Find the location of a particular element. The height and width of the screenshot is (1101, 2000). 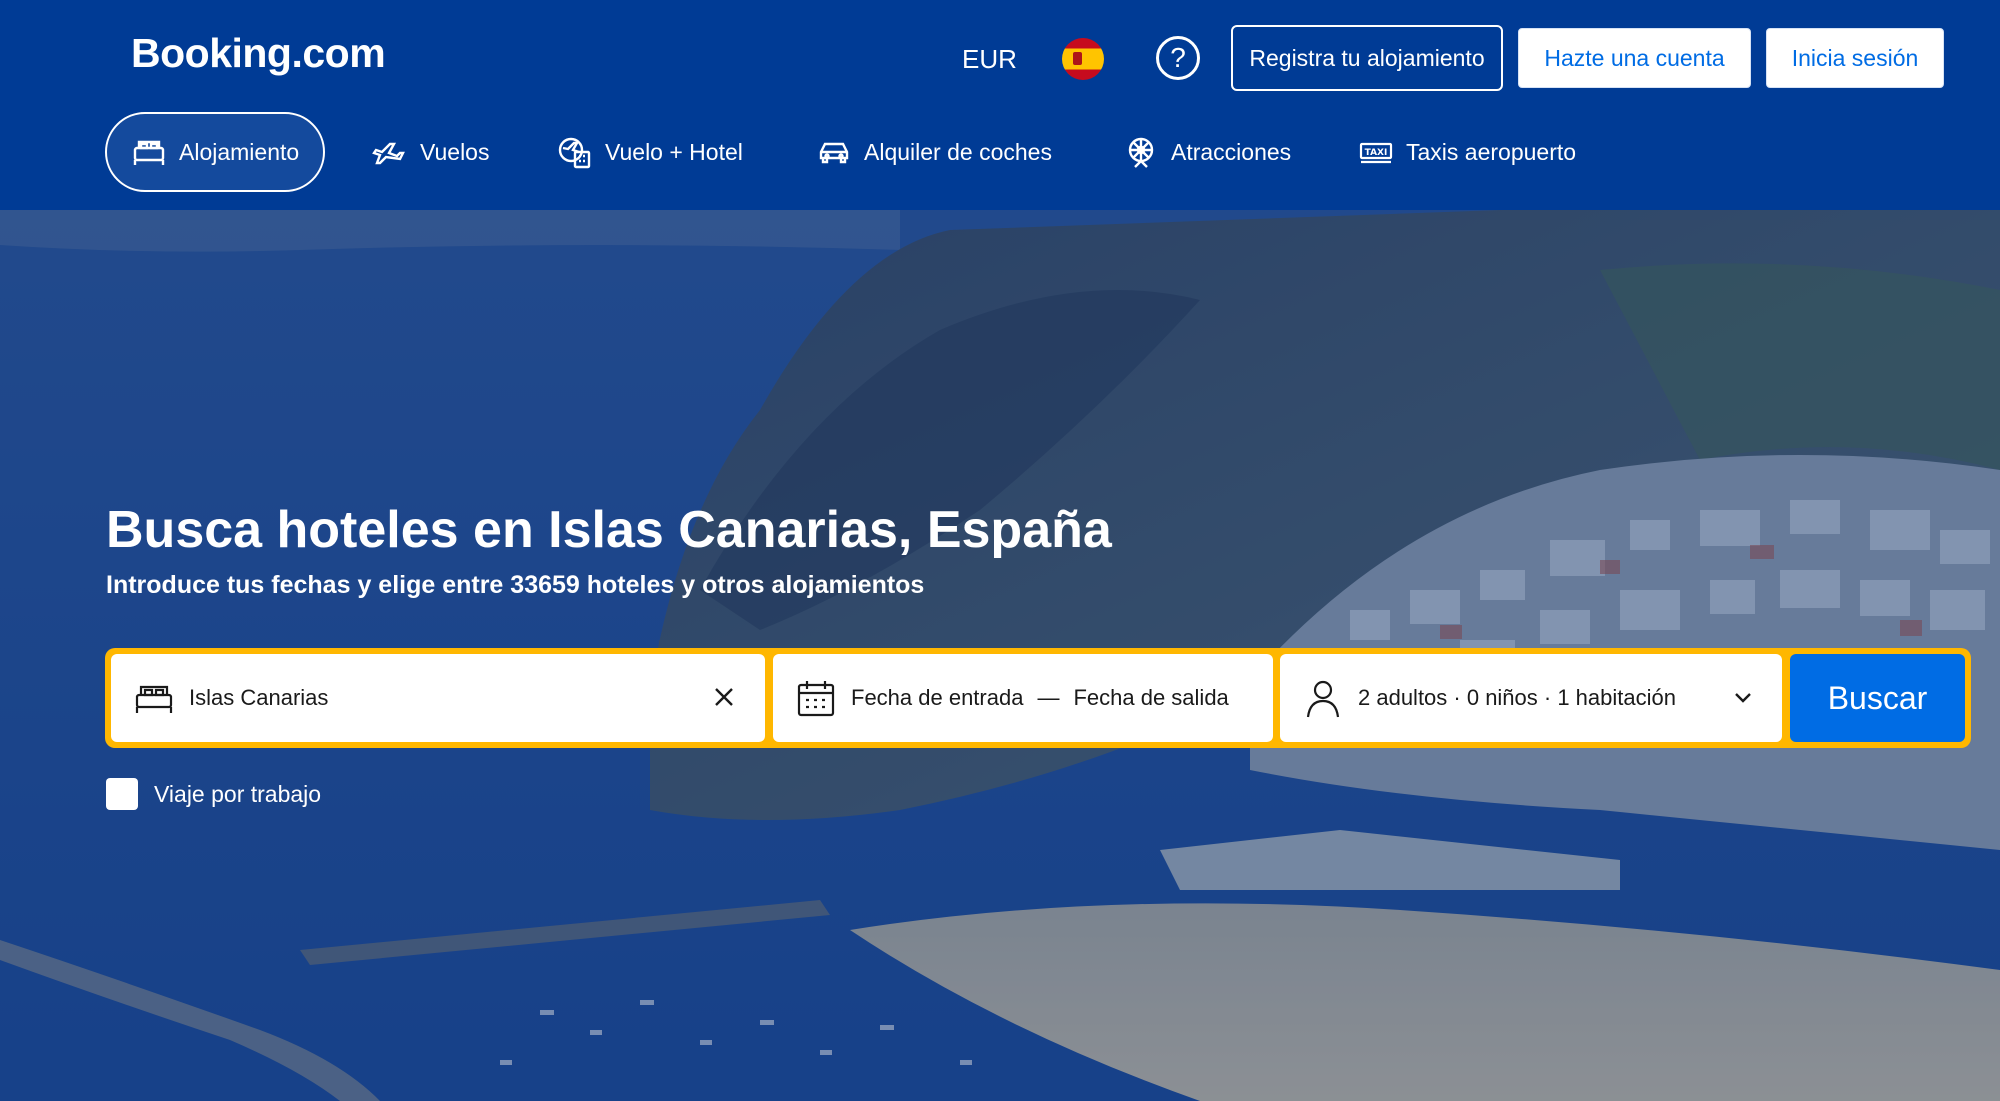

search-button: Buscar is located at coordinates (1877, 698).